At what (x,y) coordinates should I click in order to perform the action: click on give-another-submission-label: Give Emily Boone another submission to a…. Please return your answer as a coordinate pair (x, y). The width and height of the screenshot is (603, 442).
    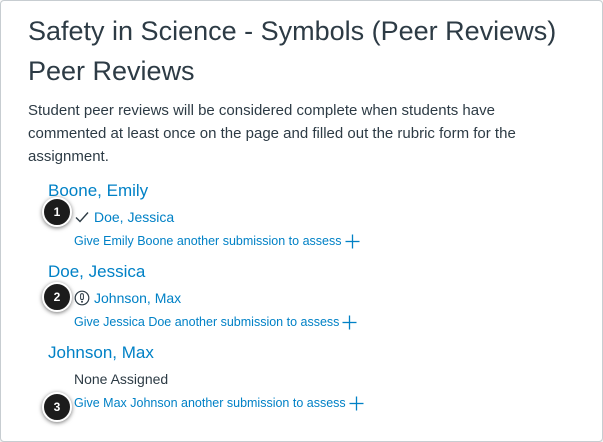
    Looking at the image, I should click on (208, 241).